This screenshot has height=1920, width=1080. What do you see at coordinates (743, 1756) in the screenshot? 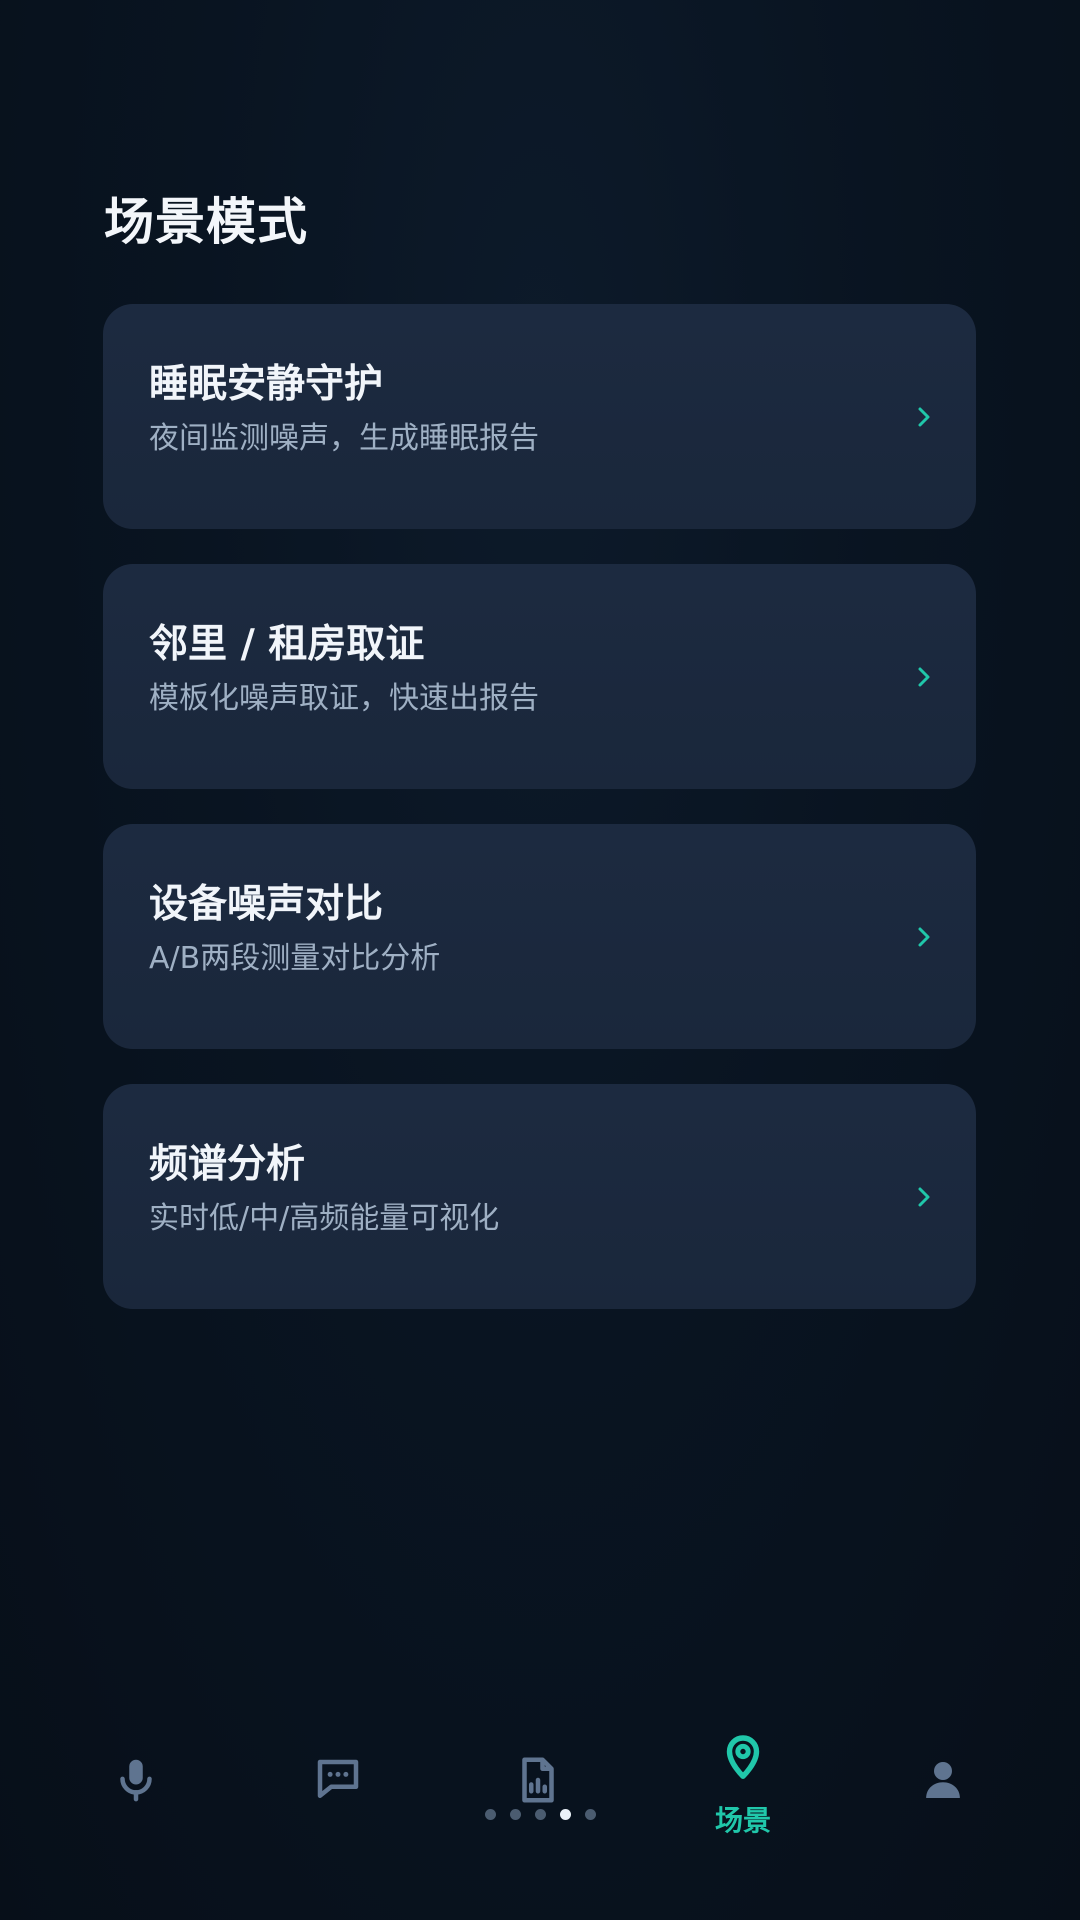
I see `location-pin-icon` at bounding box center [743, 1756].